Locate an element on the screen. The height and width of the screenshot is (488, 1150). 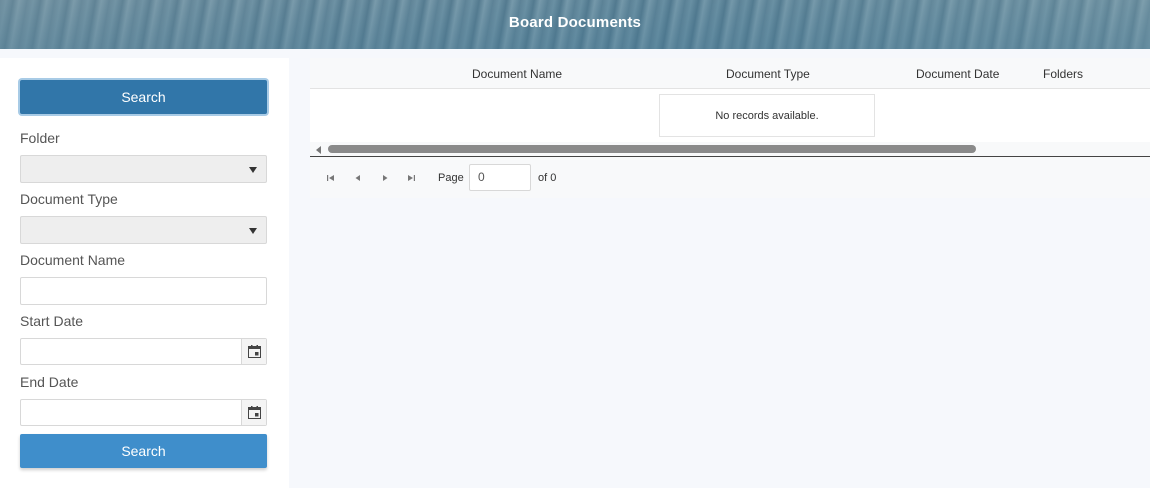
folder-select is located at coordinates (143, 169).